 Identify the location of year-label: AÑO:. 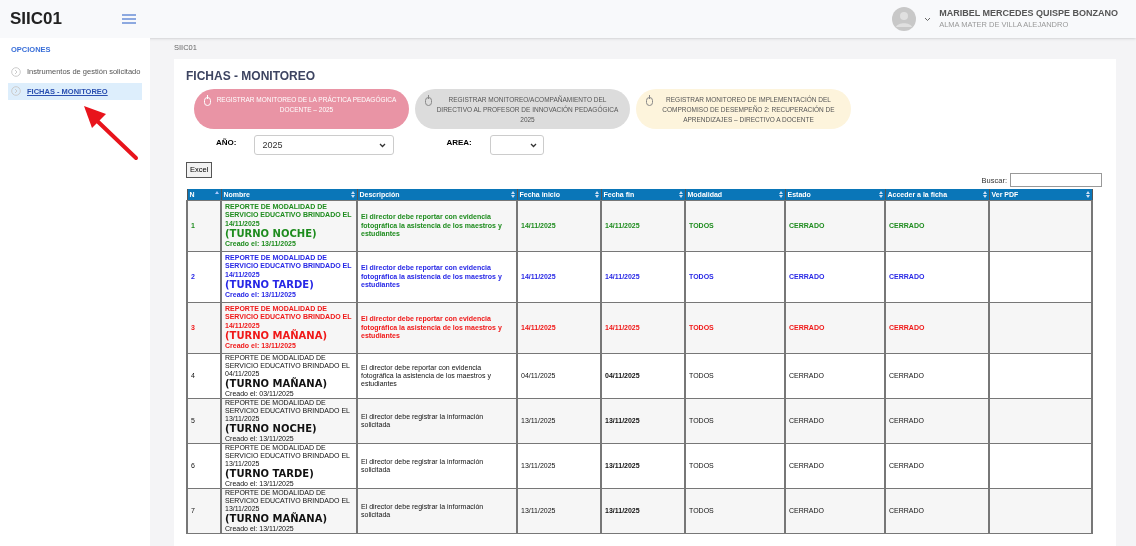
(226, 143).